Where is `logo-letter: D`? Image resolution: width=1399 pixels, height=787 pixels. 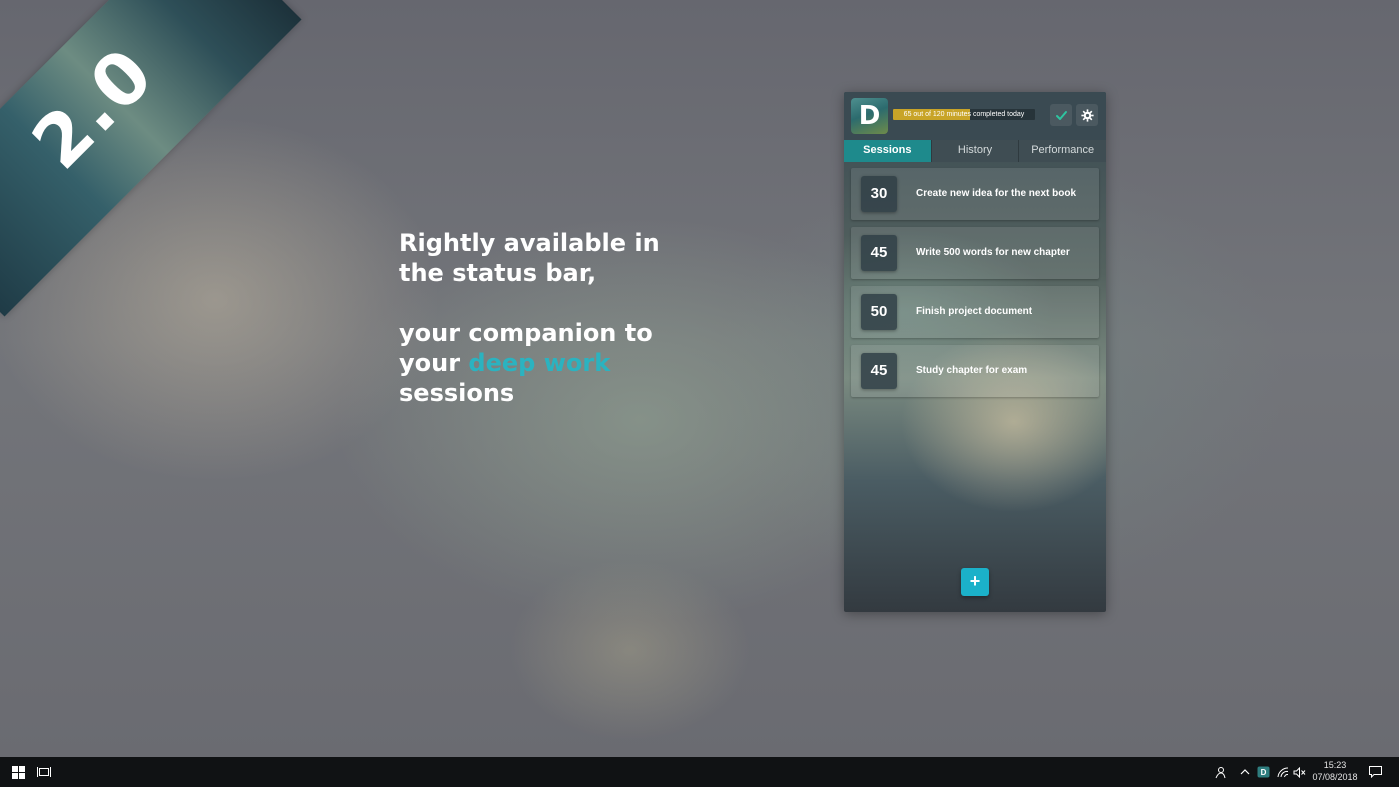 logo-letter: D is located at coordinates (869, 116).